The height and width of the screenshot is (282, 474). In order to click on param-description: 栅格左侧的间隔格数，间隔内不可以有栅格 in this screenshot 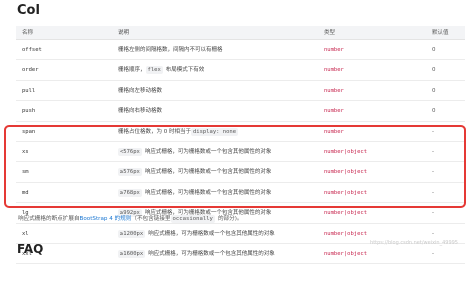, I will do `click(224, 50)`.